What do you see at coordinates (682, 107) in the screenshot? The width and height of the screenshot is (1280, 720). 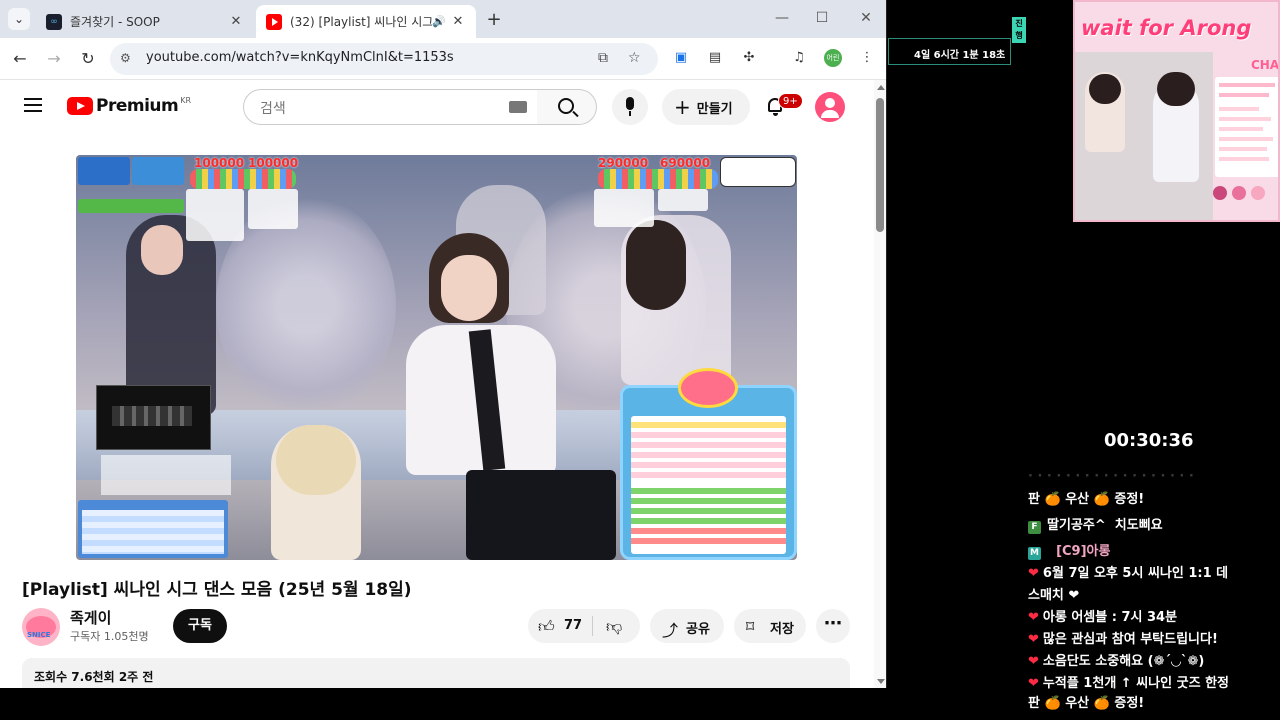 I see `plus-icon: +` at bounding box center [682, 107].